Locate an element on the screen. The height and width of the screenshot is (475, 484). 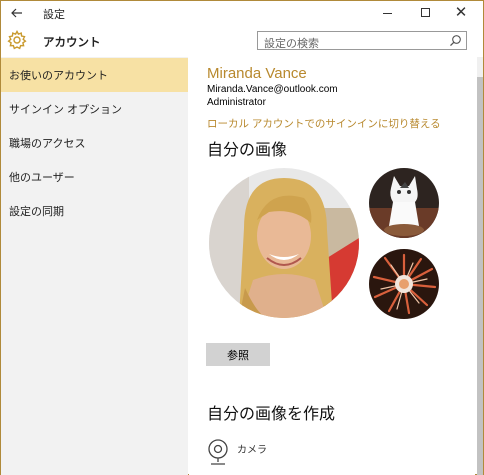
camera-label: カメラ is located at coordinates (252, 448).